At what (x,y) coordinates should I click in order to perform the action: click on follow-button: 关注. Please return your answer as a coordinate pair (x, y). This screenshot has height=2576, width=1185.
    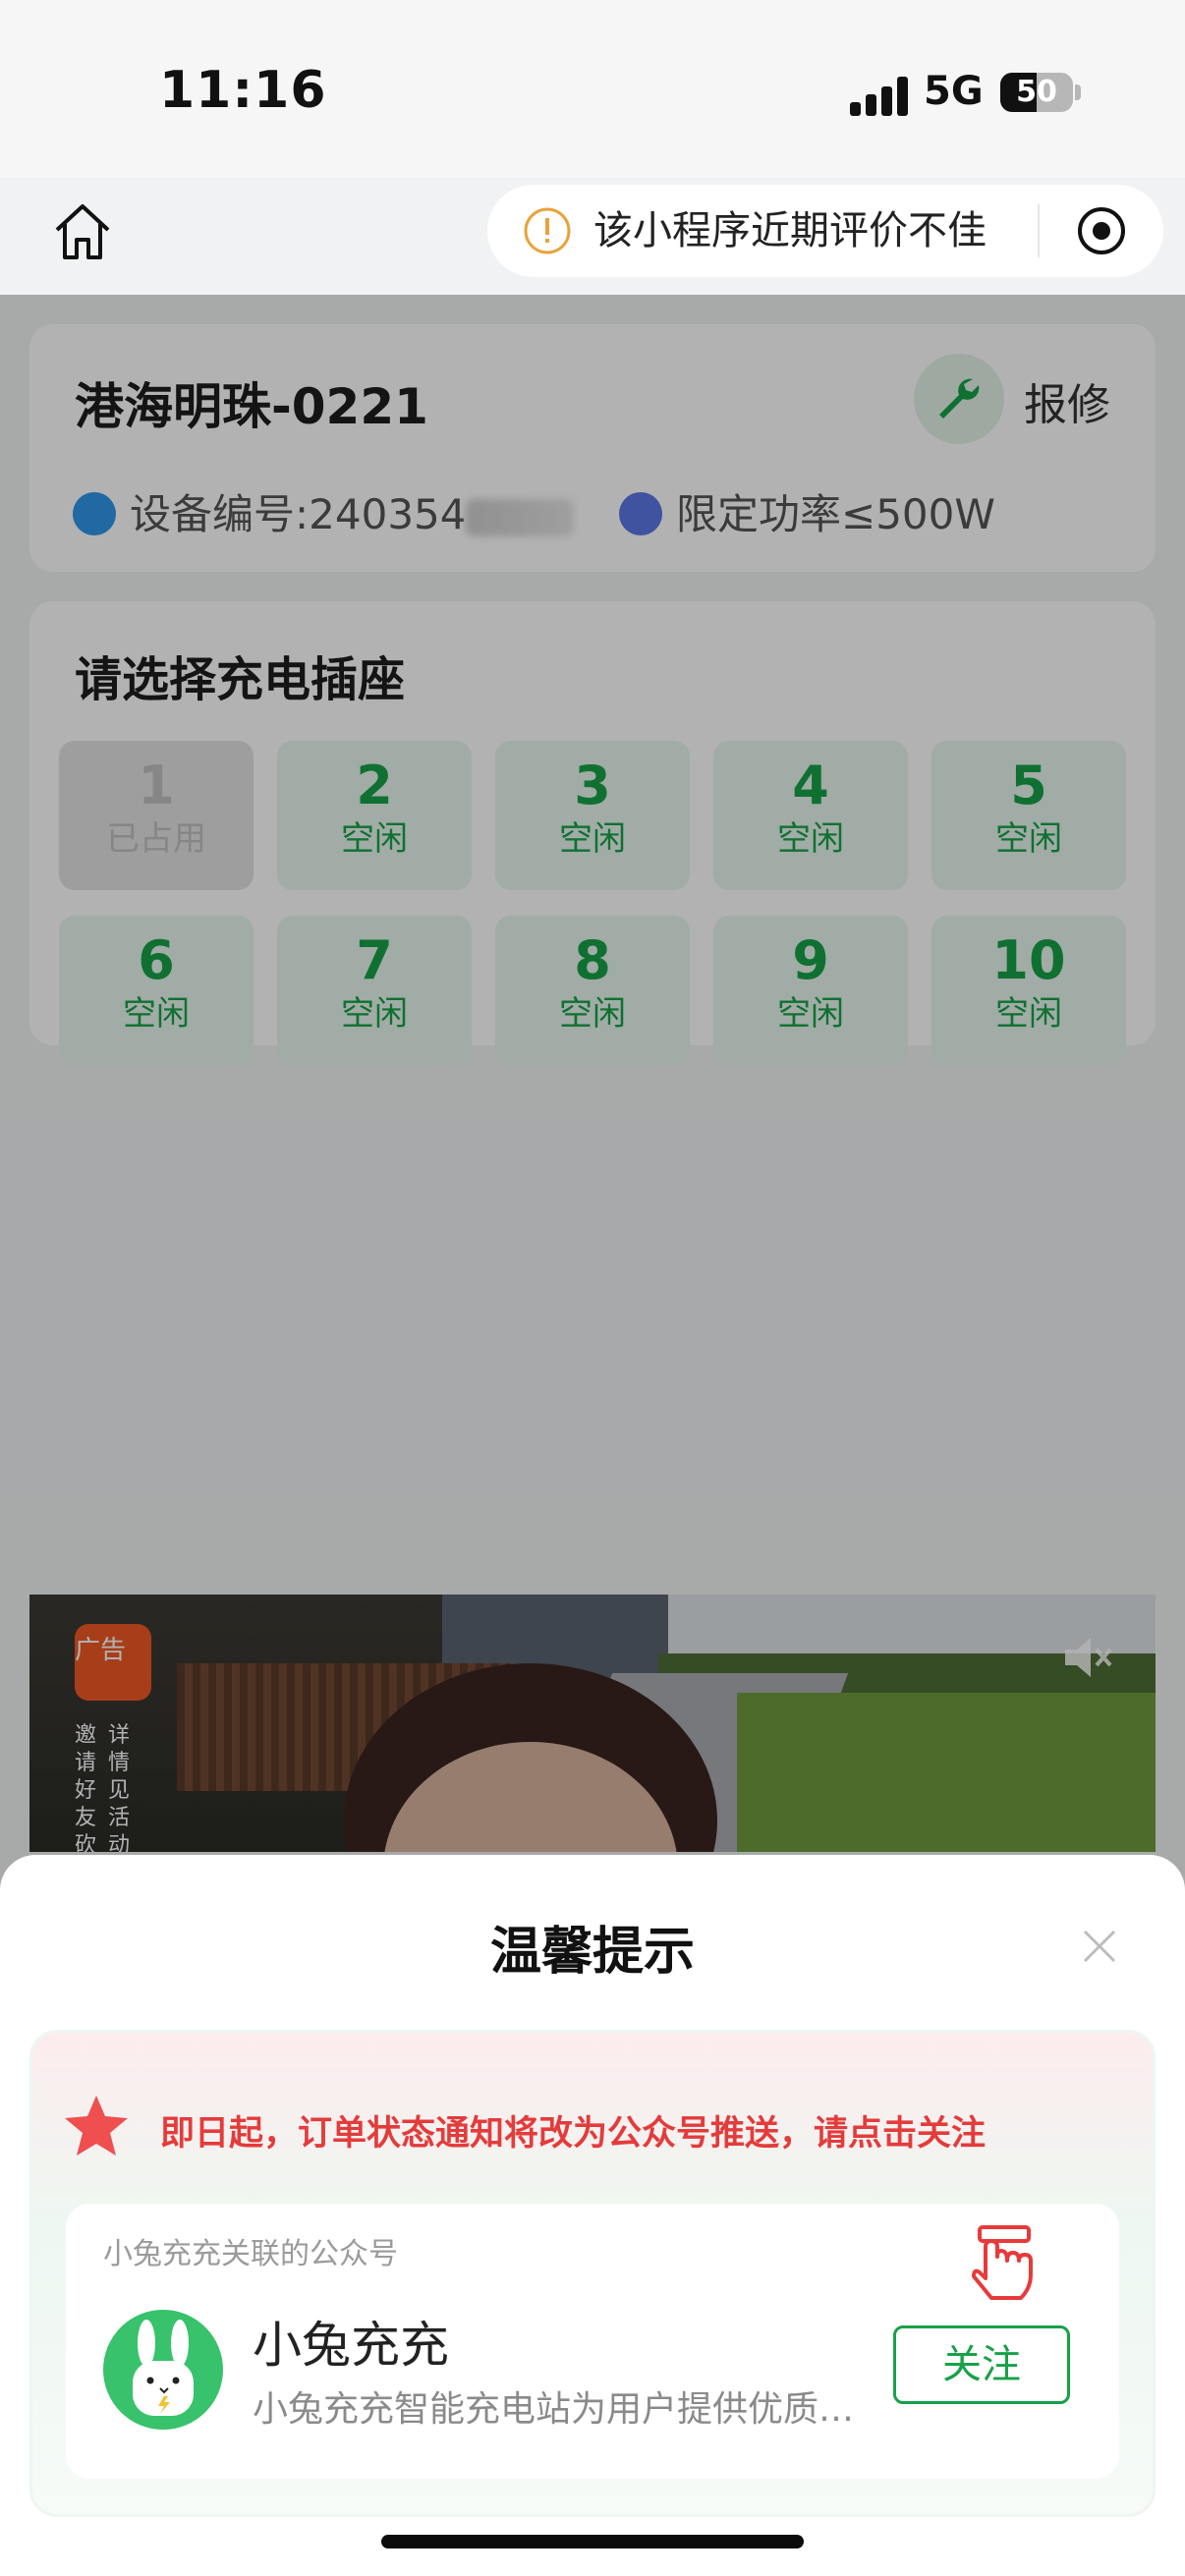
    Looking at the image, I should click on (982, 2364).